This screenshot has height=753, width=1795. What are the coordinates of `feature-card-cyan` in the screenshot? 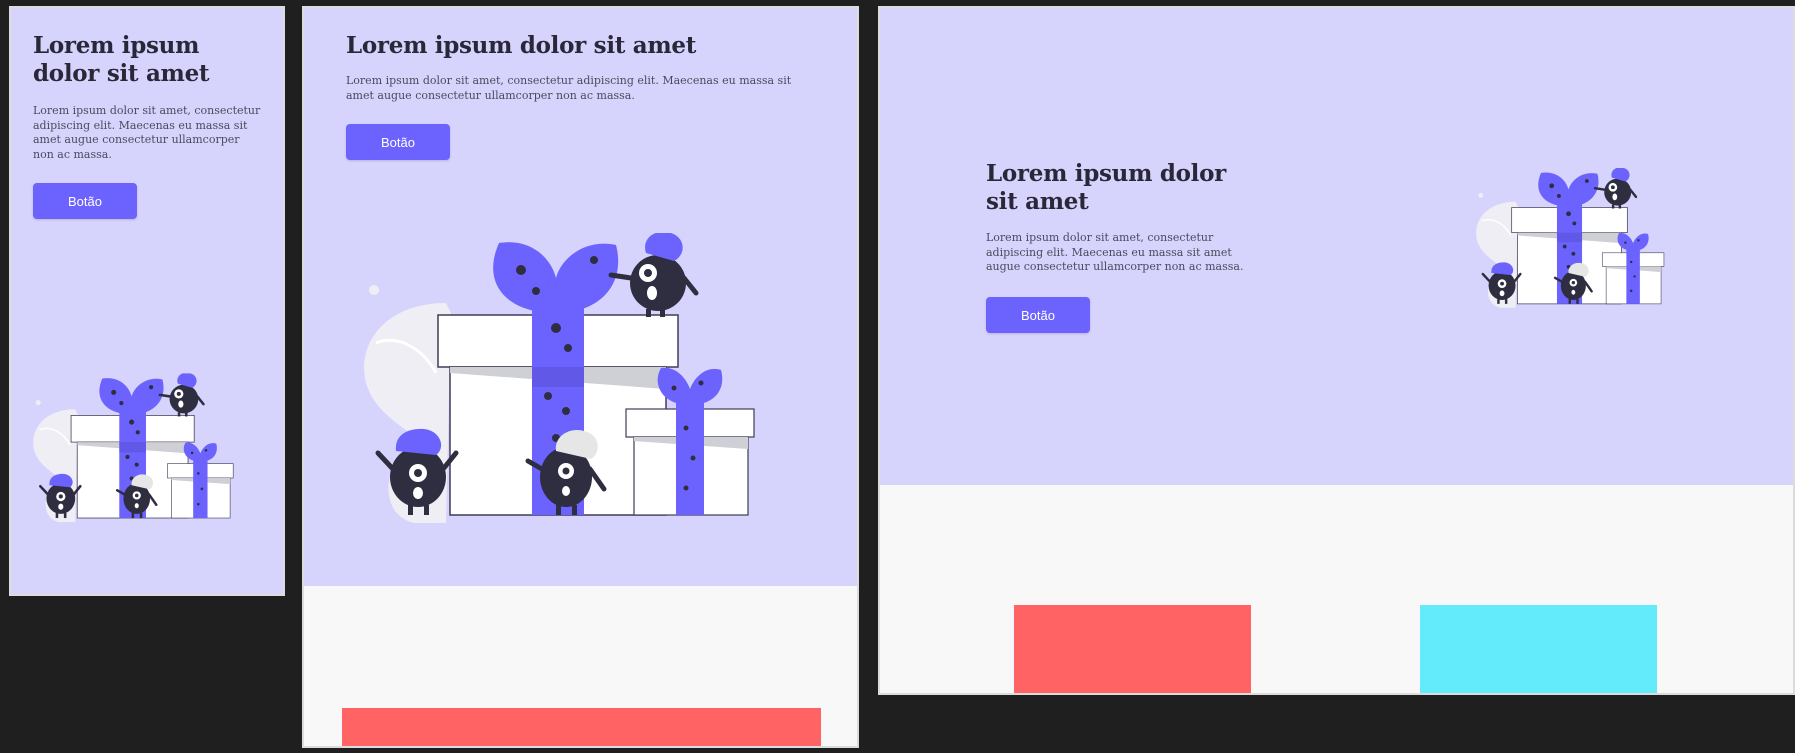 It's located at (1538, 649).